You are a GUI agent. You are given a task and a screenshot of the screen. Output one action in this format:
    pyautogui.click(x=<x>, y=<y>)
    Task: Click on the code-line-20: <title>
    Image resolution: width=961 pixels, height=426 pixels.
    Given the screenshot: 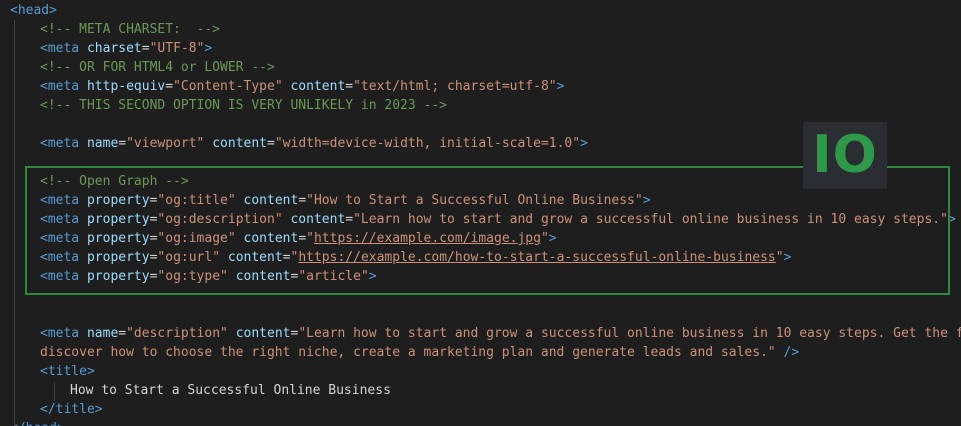 What is the action you would take?
    pyautogui.click(x=67, y=371)
    